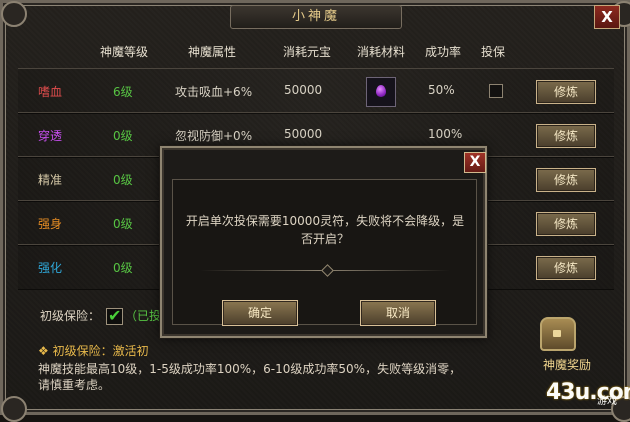 This screenshot has width=630, height=422. I want to click on skill-attribute: 攻击吸血+6%, so click(214, 92).